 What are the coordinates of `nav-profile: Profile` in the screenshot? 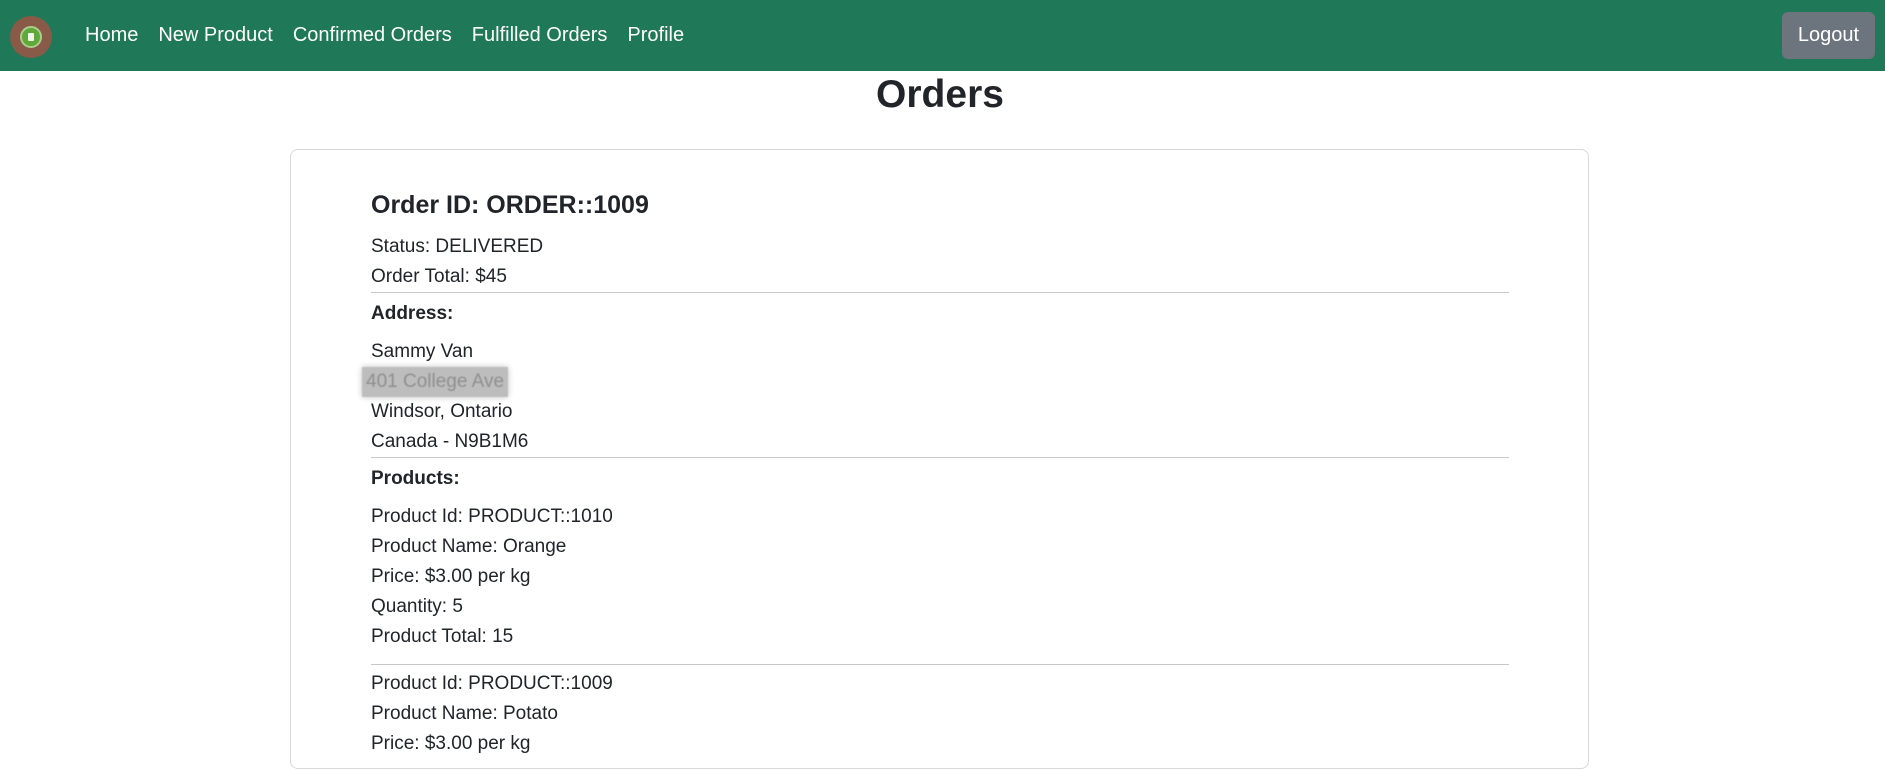 It's located at (655, 35).